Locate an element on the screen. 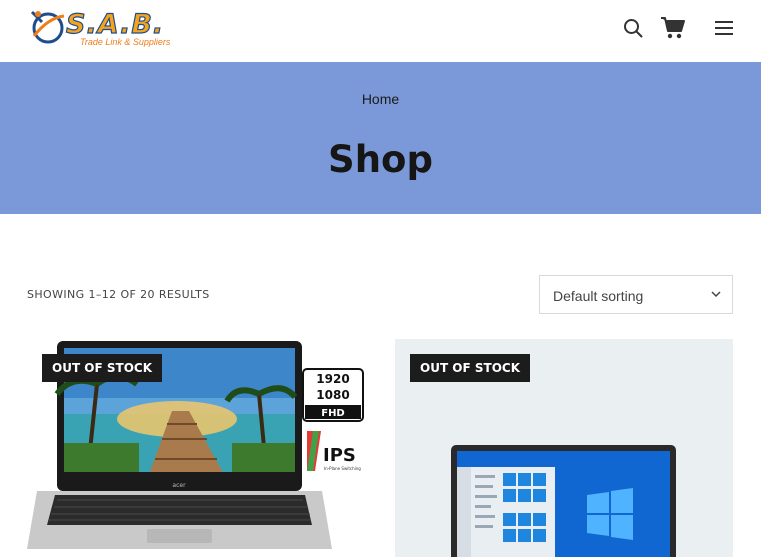 The image size is (761, 557). sorting-selected-value: Default sorting is located at coordinates (598, 296).